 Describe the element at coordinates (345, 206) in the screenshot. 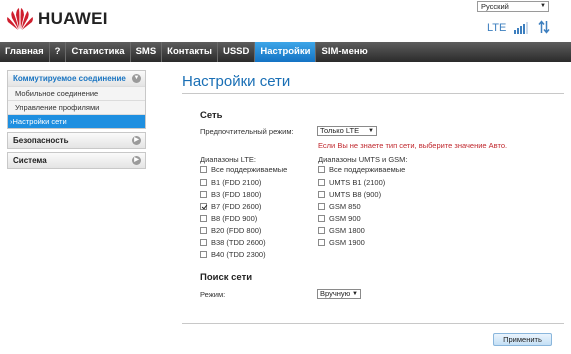

I see `checkbox-label: GSM 850` at that location.